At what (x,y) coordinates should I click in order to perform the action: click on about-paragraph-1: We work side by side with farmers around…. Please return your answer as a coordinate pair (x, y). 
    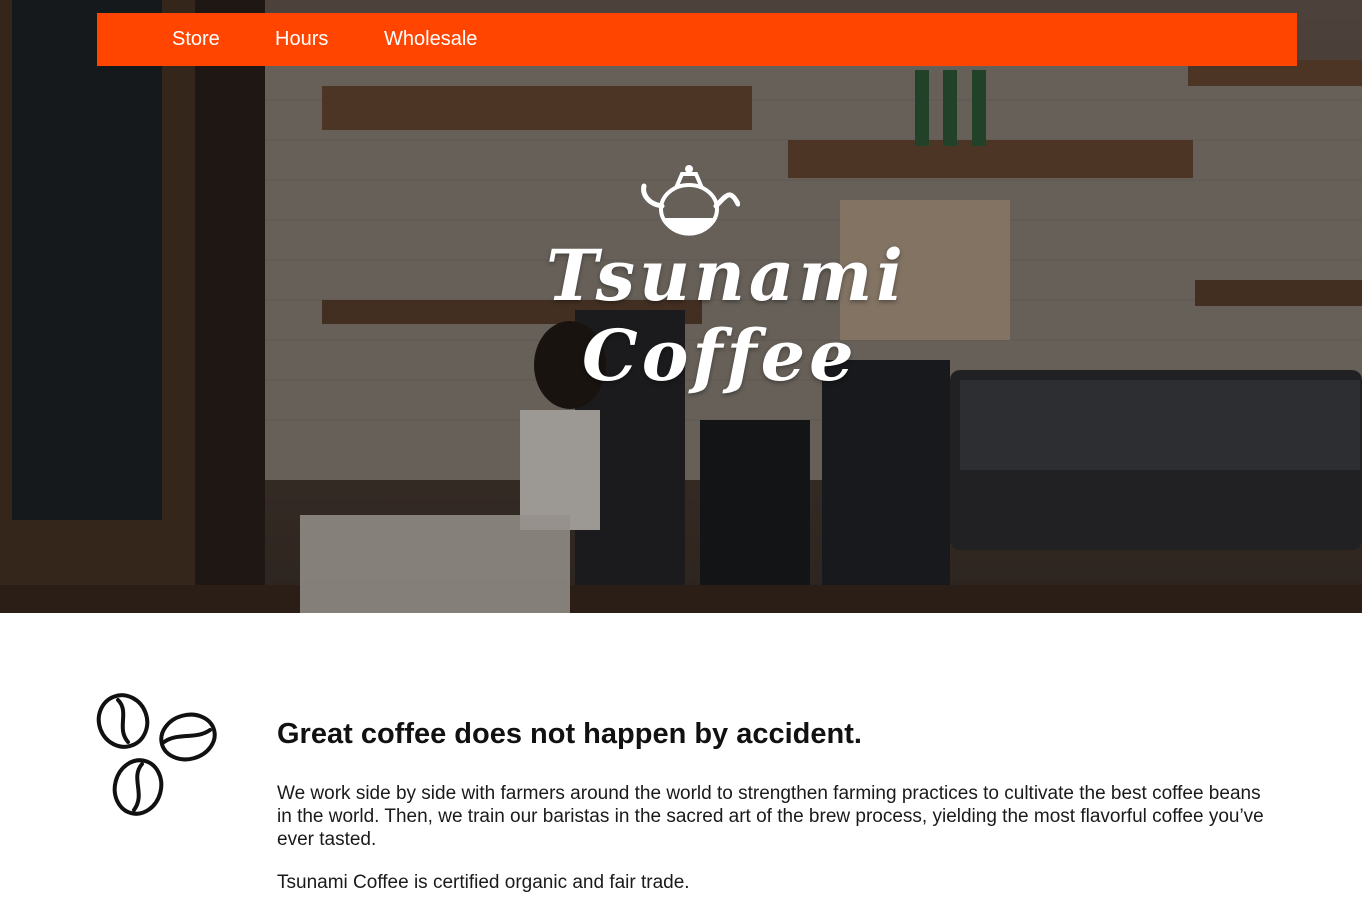
    Looking at the image, I should click on (770, 816).